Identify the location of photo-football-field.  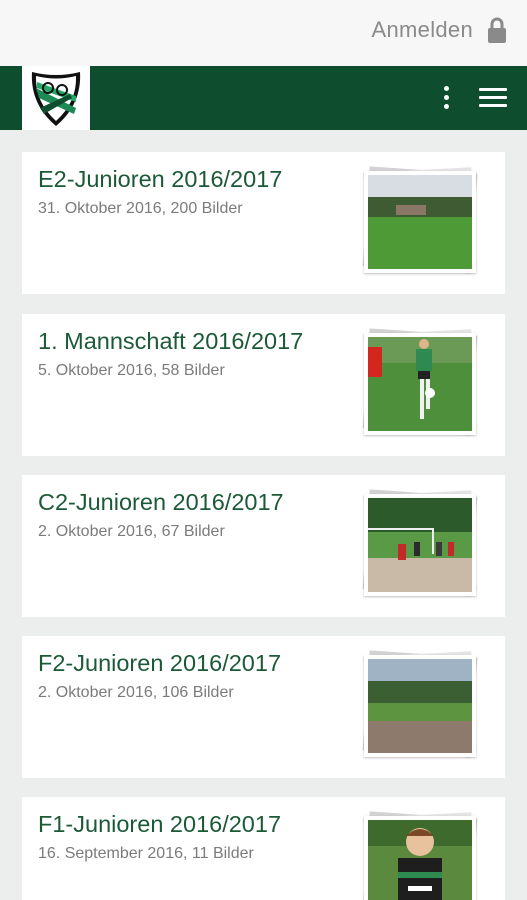
(420, 222).